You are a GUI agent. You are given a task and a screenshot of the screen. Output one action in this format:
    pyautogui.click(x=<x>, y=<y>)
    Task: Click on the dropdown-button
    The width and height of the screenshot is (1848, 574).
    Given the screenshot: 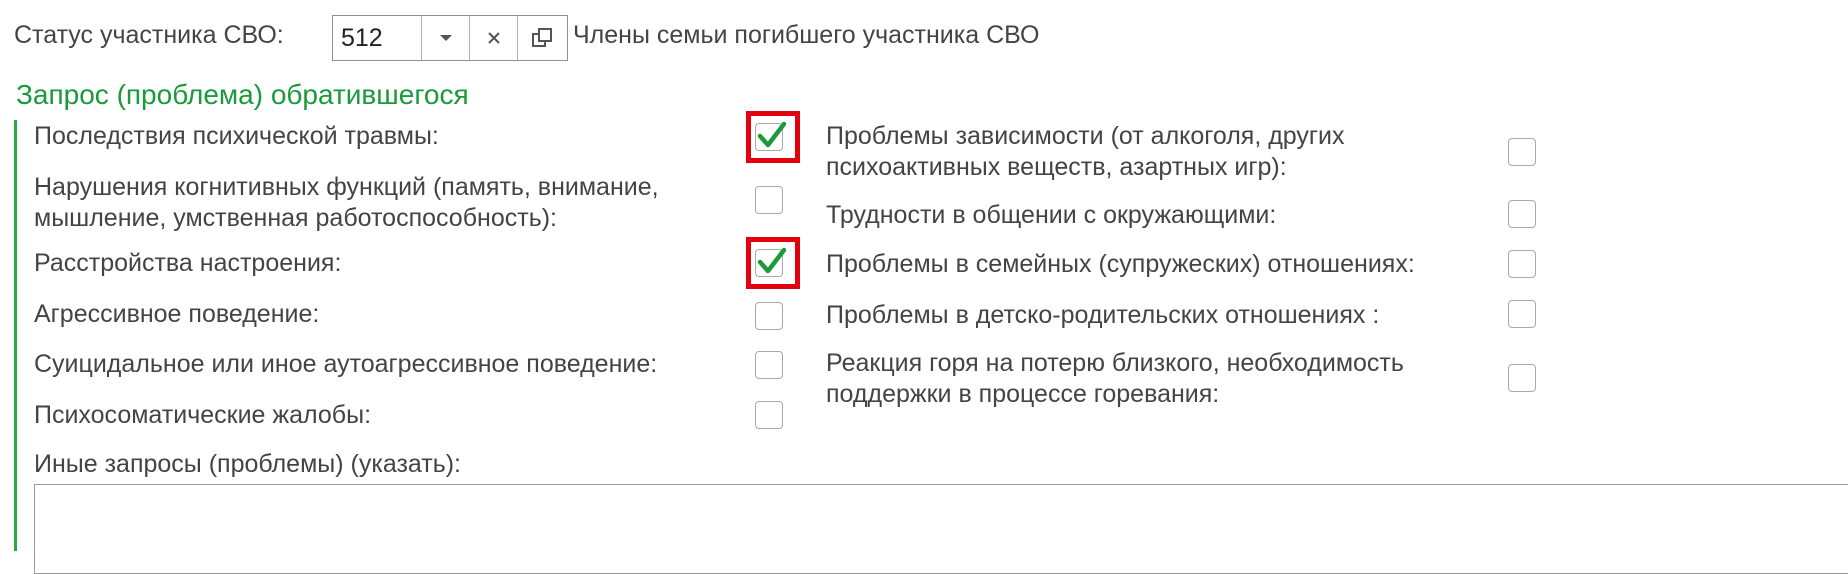 What is the action you would take?
    pyautogui.click(x=445, y=38)
    